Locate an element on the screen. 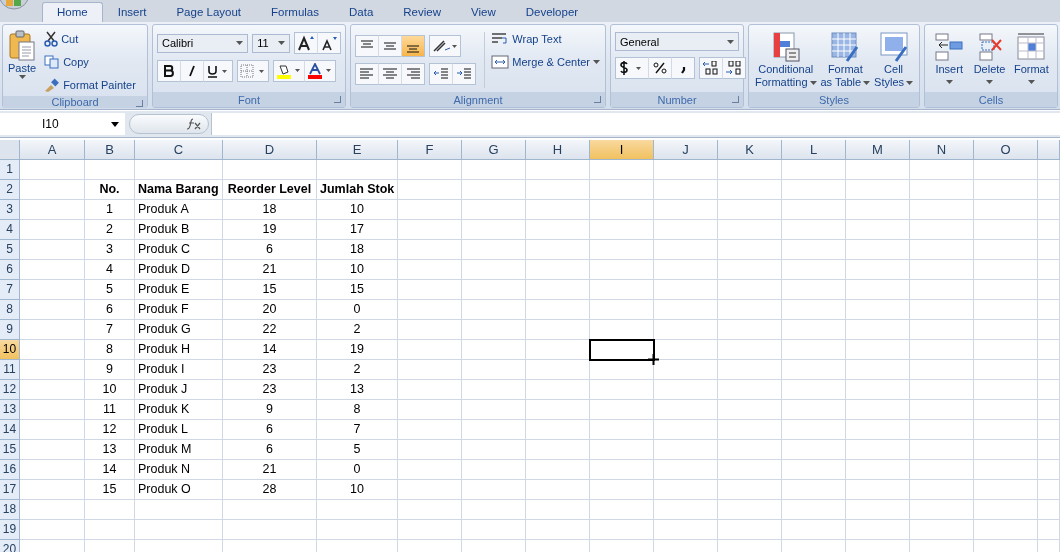 The height and width of the screenshot is (552, 1060). conditional-button: Conditional Formatting is located at coordinates (785, 60).